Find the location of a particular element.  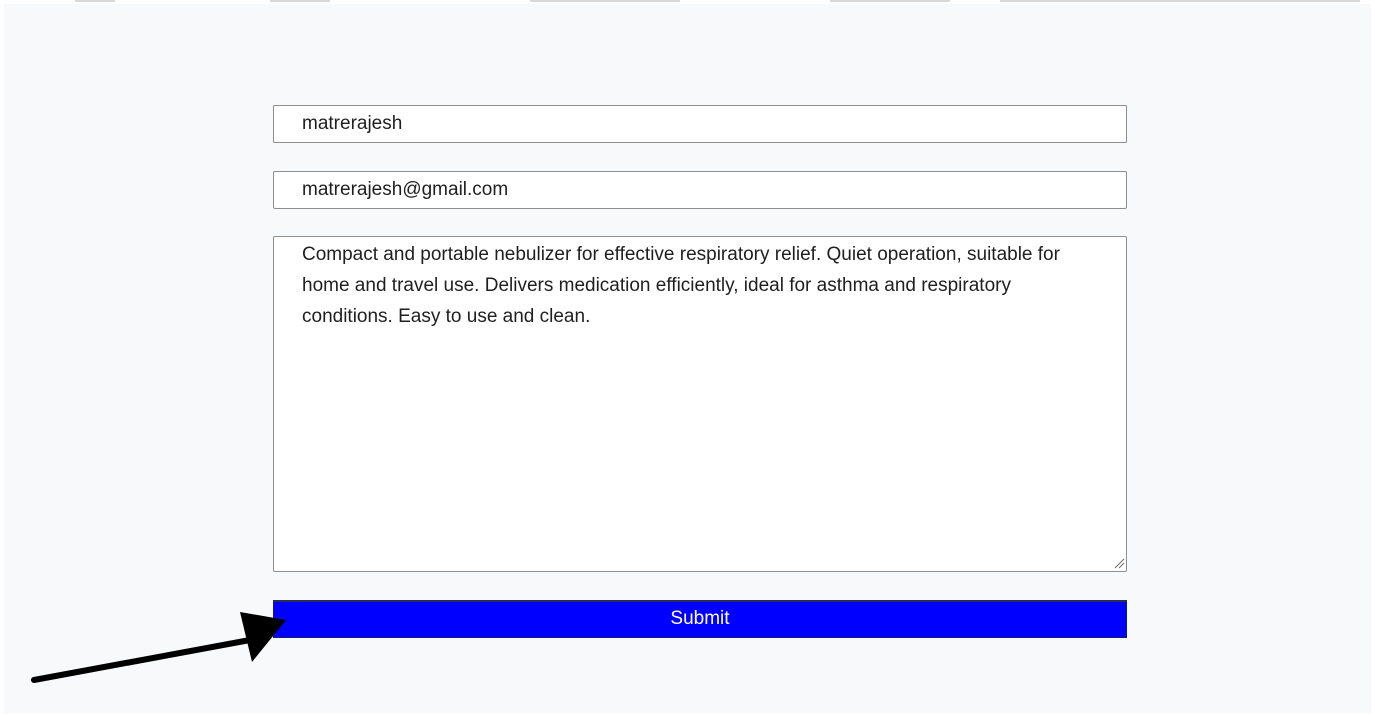

email-field: matrerajesh@gmail.com is located at coordinates (700, 190).